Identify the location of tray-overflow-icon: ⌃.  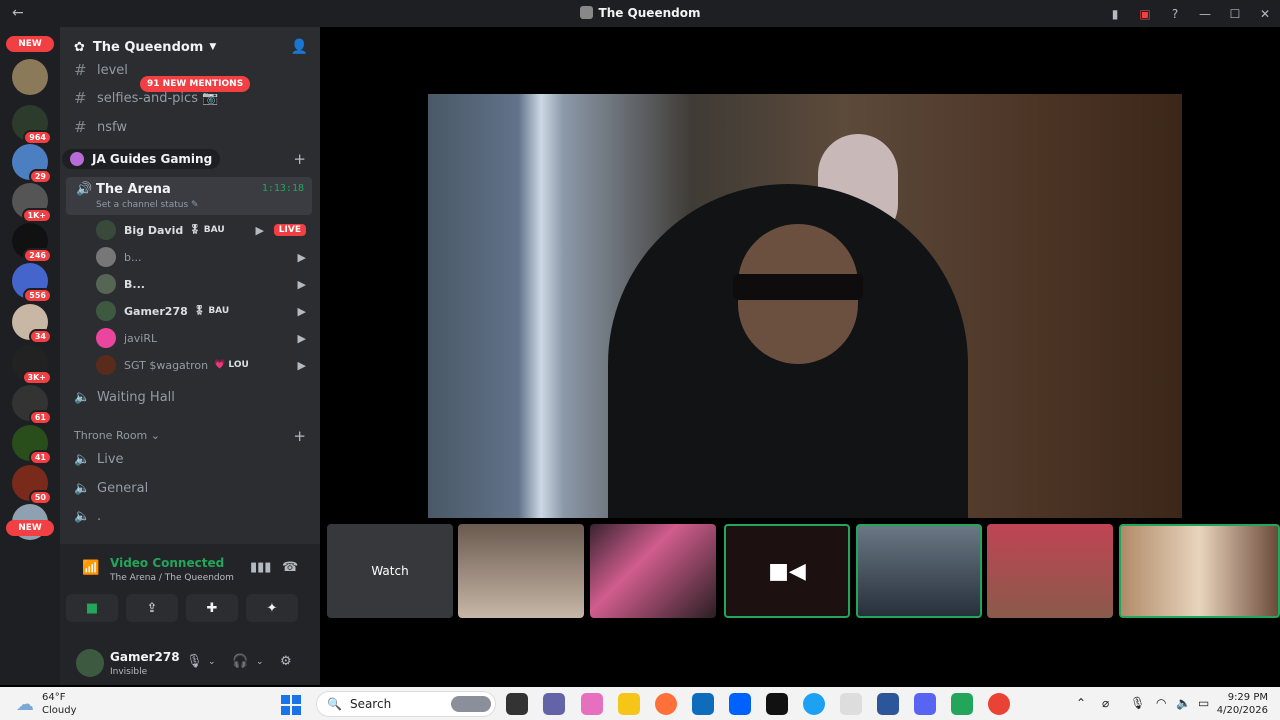
(1081, 703).